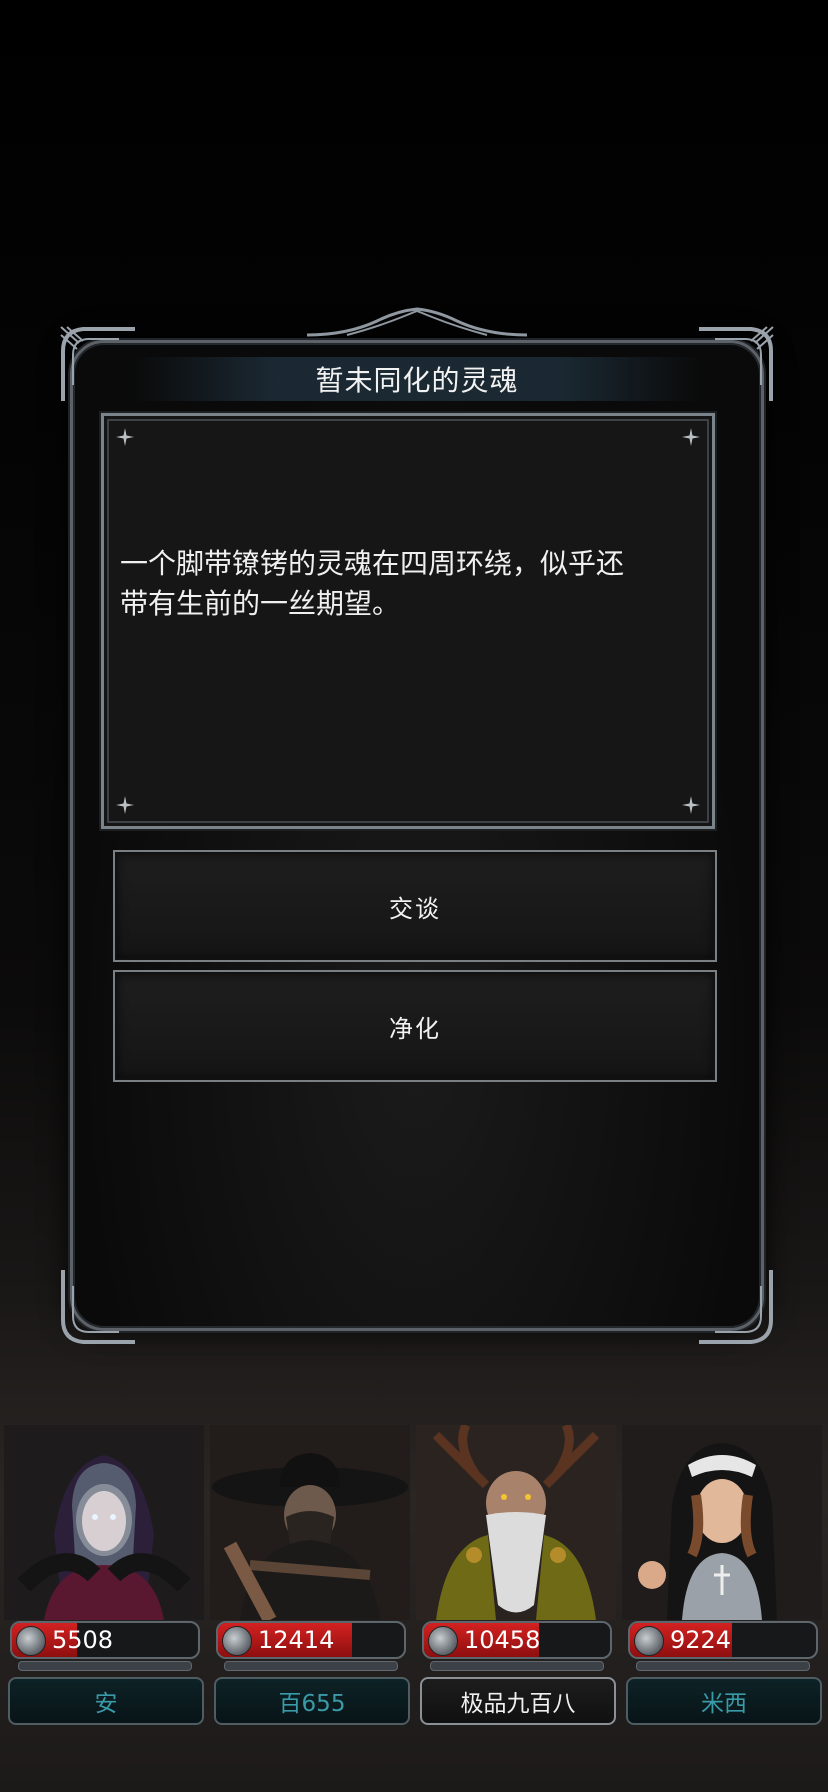  I want to click on title-crest-icon, so click(417, 322).